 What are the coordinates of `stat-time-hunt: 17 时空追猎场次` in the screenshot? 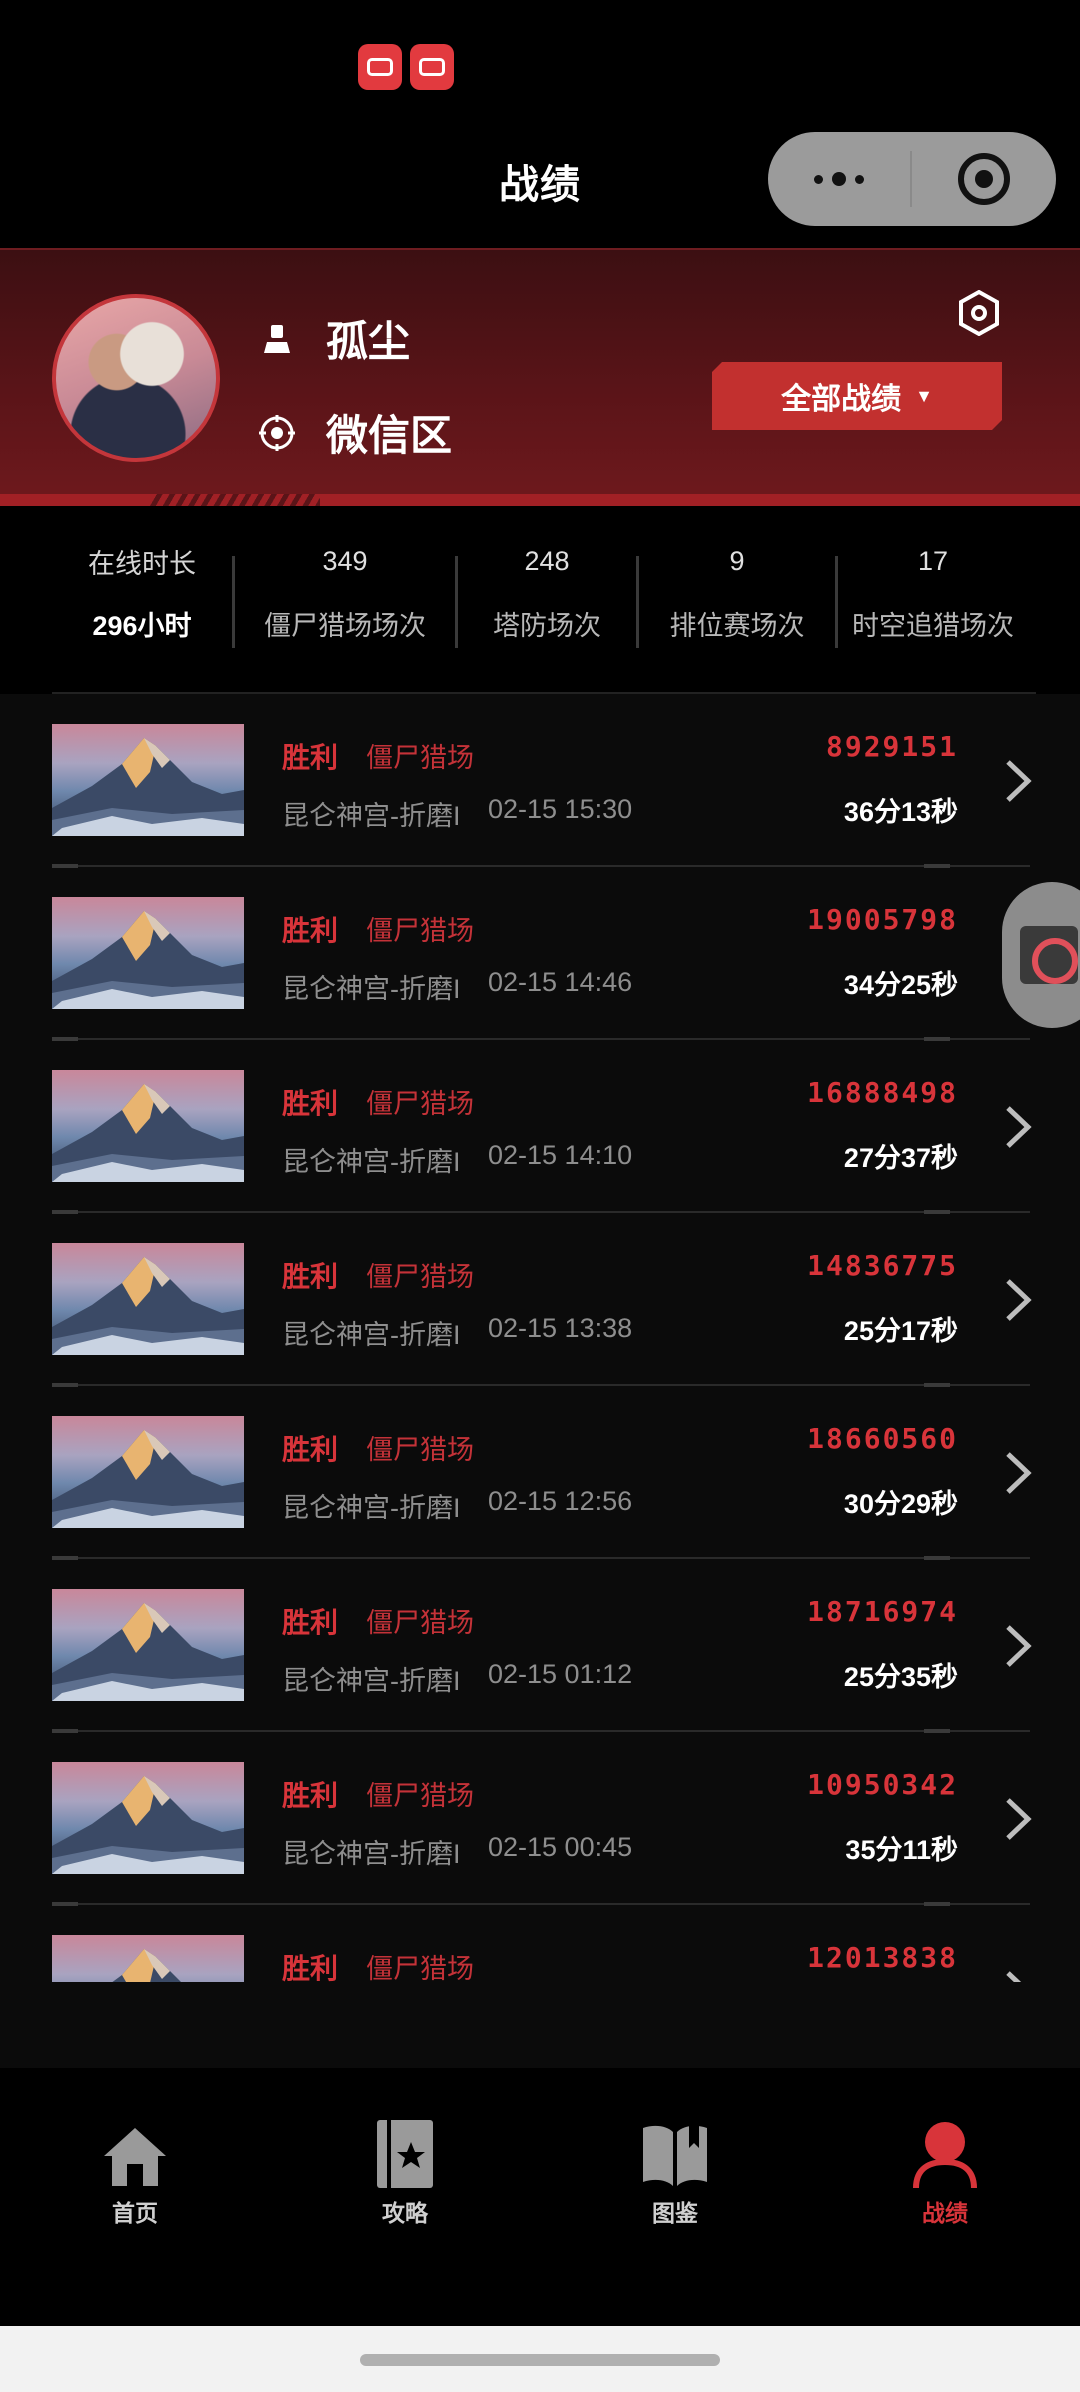 It's located at (933, 615).